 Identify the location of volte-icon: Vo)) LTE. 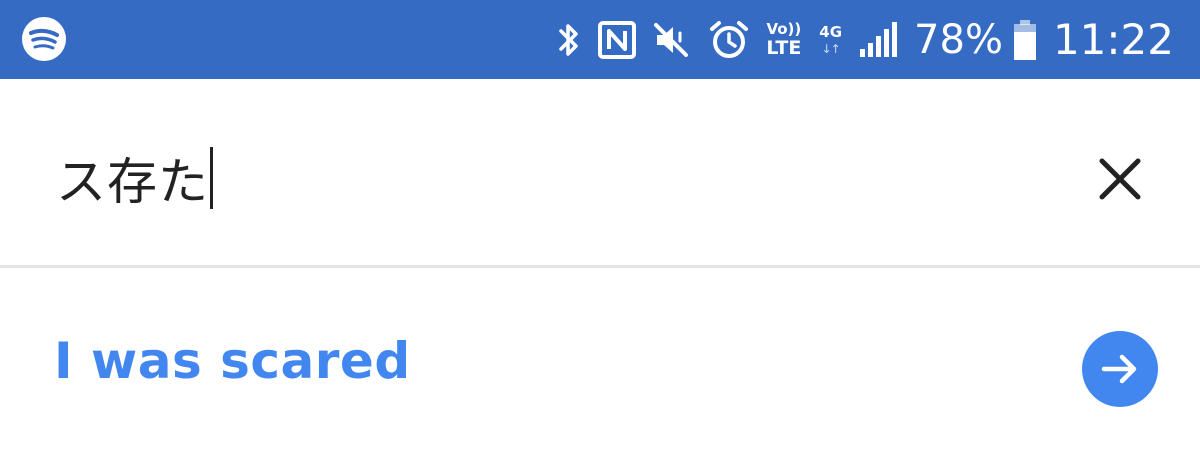
(784, 39).